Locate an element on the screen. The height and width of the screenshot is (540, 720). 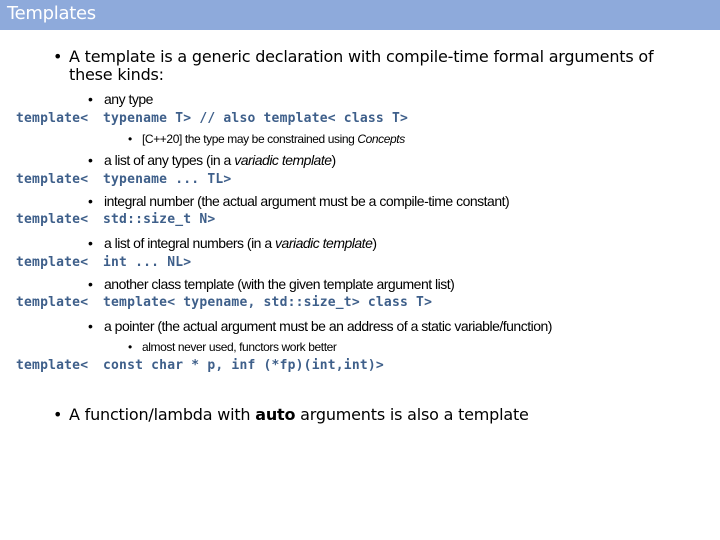
final-text: A function/lambda with is located at coordinates (162, 414).